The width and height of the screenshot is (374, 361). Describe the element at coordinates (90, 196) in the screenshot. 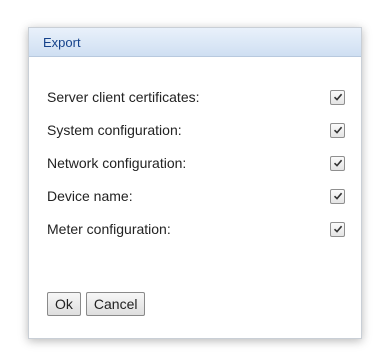

I see `option-label: Device name:` at that location.